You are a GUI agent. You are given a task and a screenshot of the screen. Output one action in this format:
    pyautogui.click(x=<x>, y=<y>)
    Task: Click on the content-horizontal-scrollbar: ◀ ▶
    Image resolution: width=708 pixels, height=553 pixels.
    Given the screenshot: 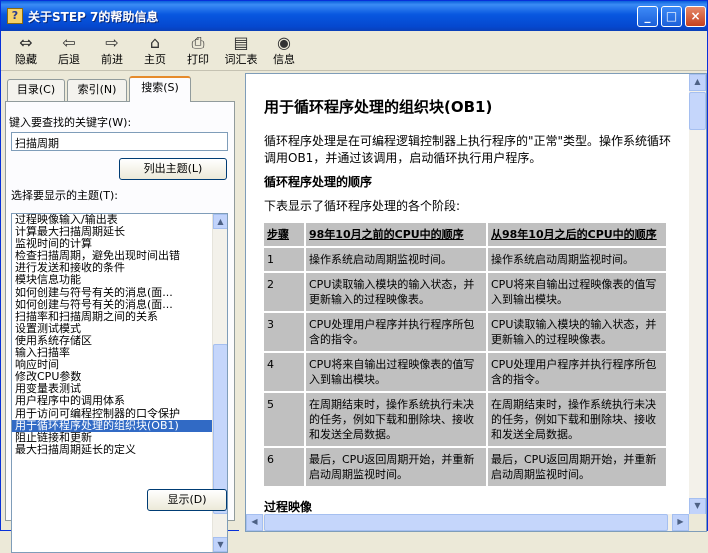 What is the action you would take?
    pyautogui.click(x=467, y=522)
    